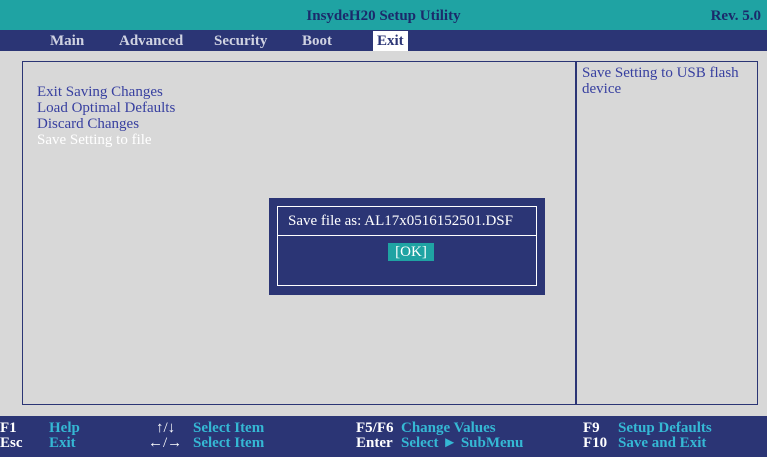  What do you see at coordinates (88, 124) in the screenshot?
I see `discard-changes-item: Discard Changes` at bounding box center [88, 124].